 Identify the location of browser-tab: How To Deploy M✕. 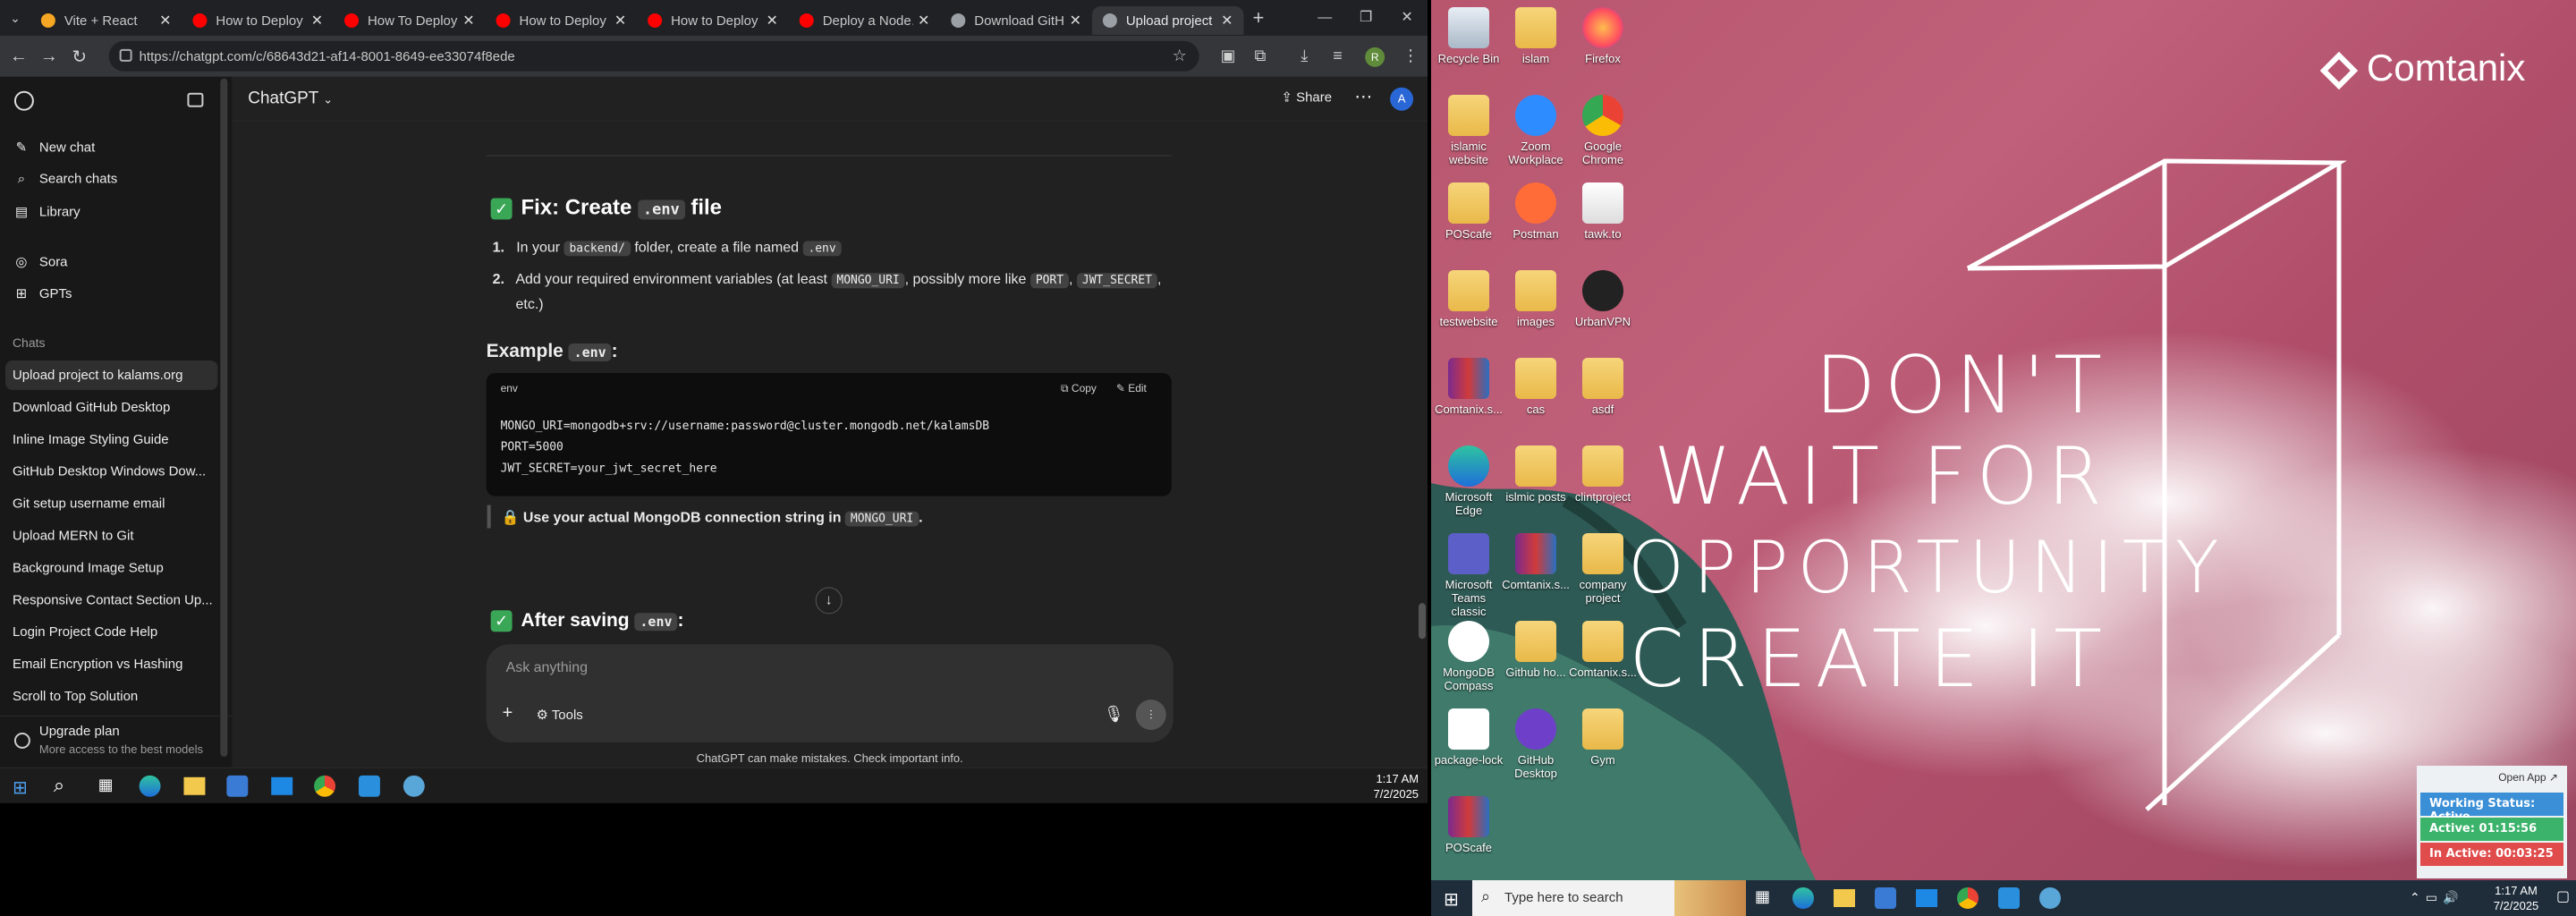
(410, 20).